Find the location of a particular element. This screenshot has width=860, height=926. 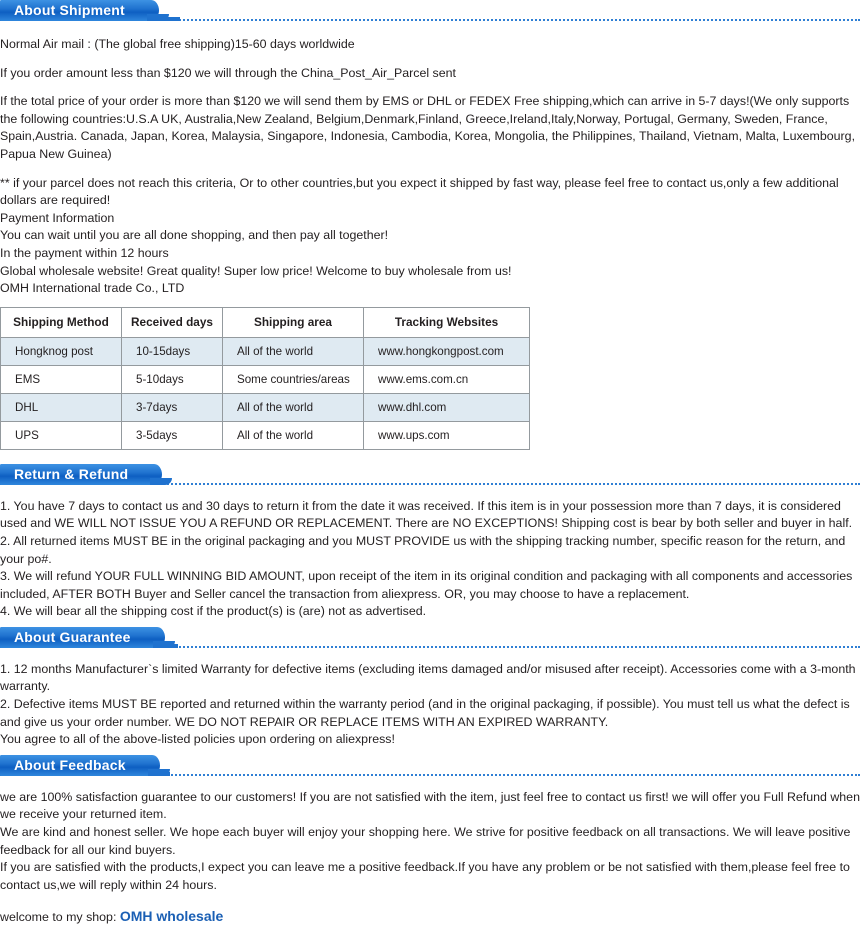

cell-shipping-method: Hongknog post is located at coordinates (61, 351).